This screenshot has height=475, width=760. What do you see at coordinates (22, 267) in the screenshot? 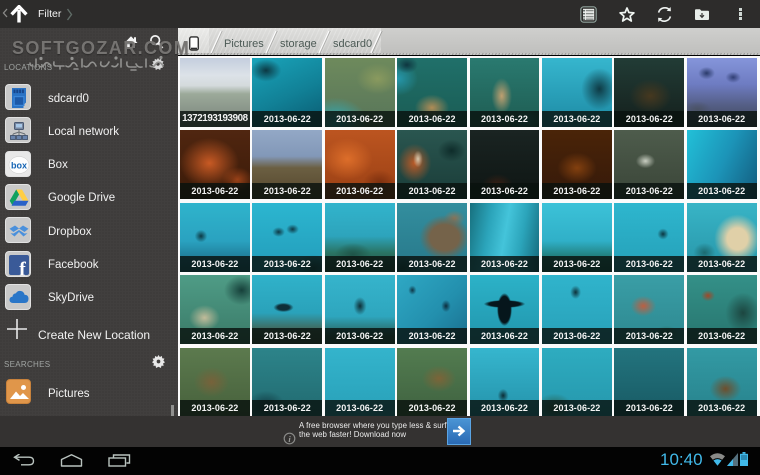
I see `svg-text: f` at bounding box center [22, 267].